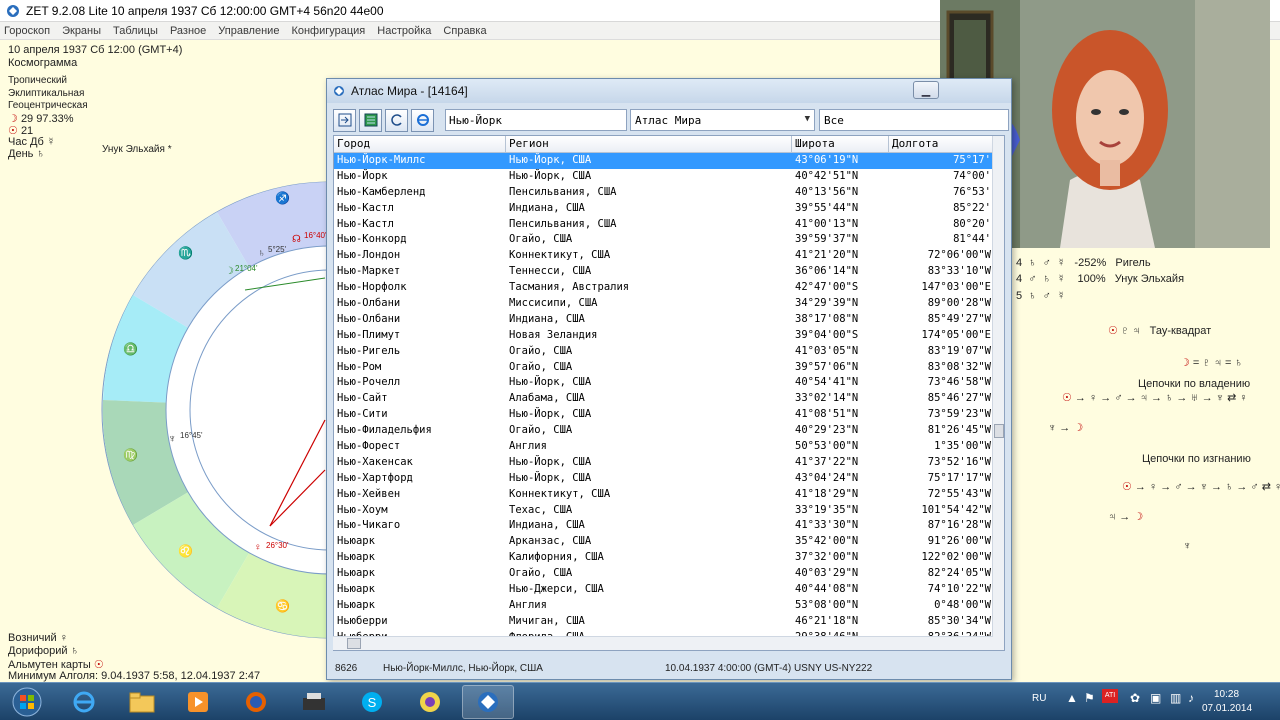 This screenshot has width=1280, height=720. I want to click on table-row: Нью-Йорк Нью-Йорк, США 40°42'51"N 74°00', so click(664, 177).